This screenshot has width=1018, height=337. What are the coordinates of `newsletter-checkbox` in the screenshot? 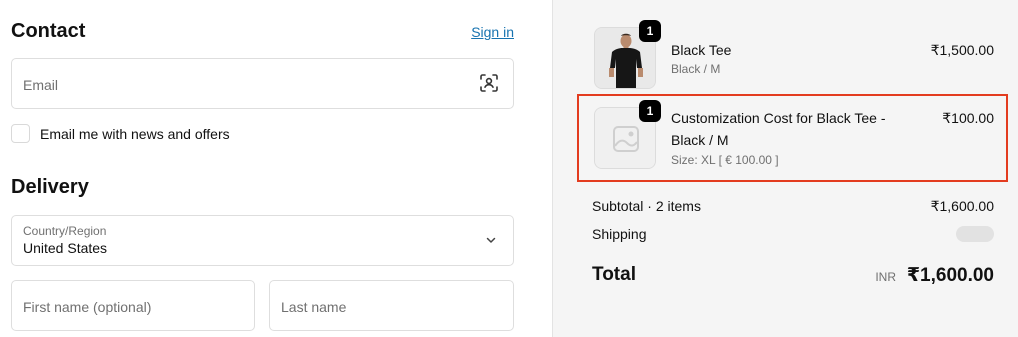 It's located at (20, 133).